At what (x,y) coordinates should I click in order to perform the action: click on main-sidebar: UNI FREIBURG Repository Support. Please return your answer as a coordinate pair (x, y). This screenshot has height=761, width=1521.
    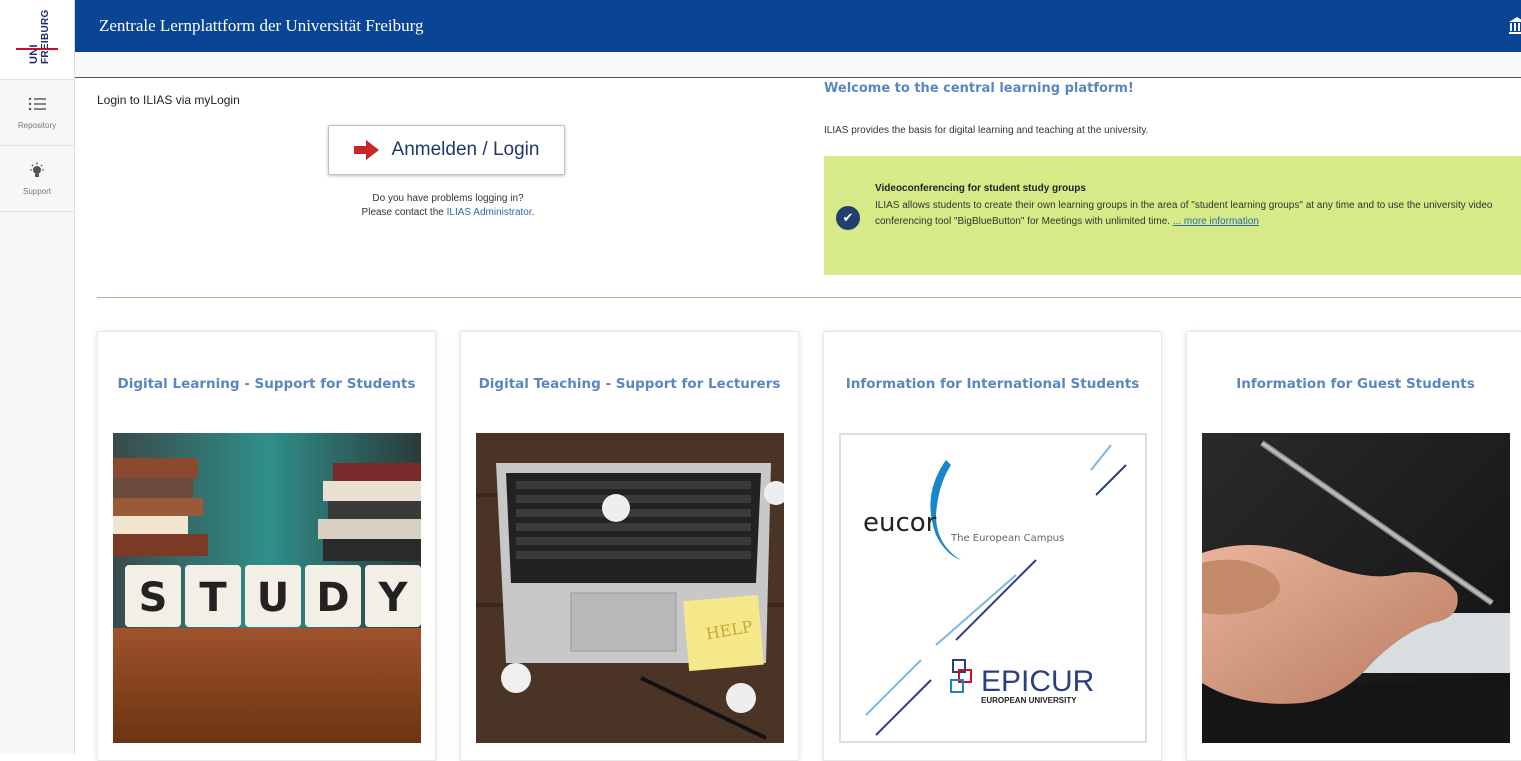
    Looking at the image, I should click on (37, 377).